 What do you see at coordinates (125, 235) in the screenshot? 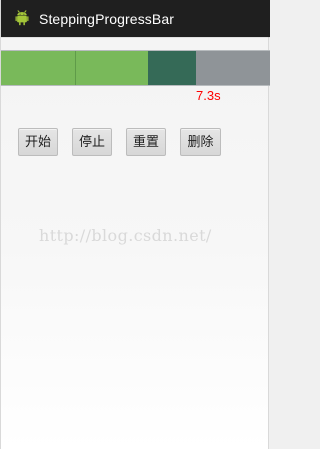
I see `watermark-text: http://blog.csdn.net/` at bounding box center [125, 235].